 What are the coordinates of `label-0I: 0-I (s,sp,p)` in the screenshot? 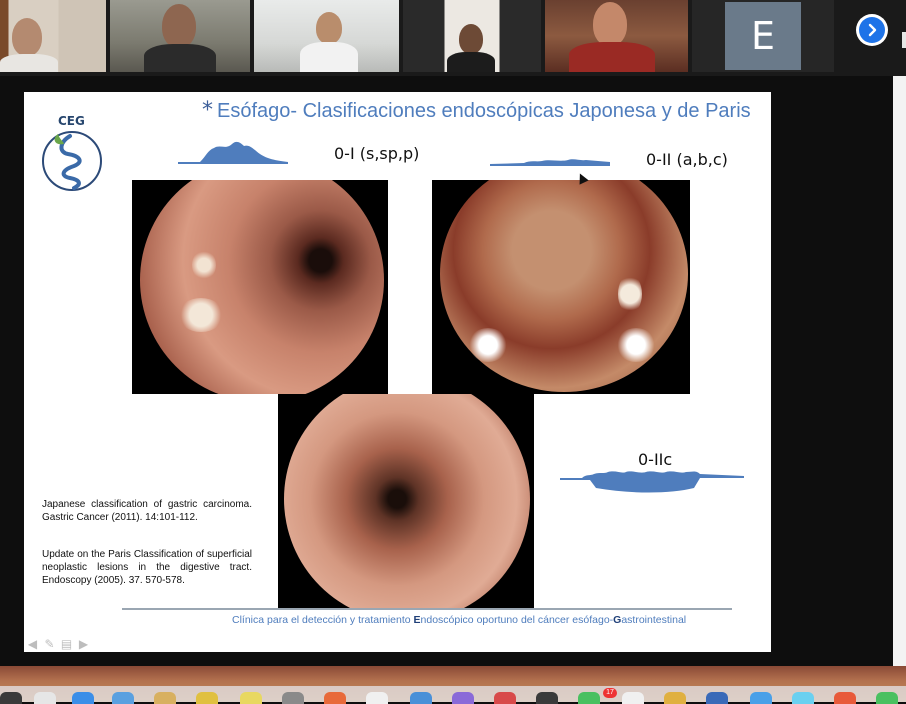 It's located at (377, 153).